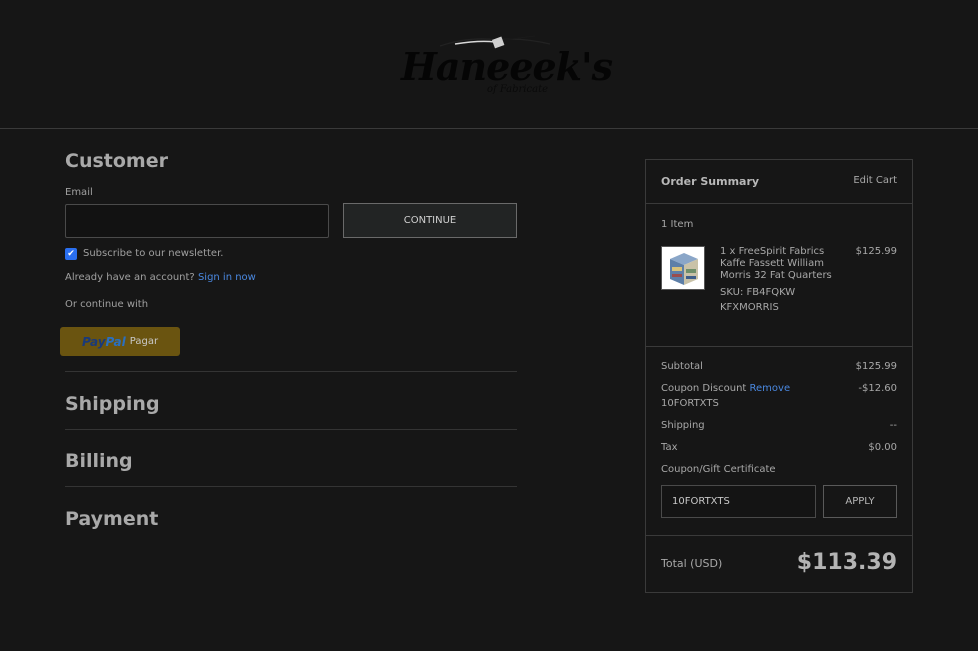  I want to click on item-name-line1: 1 x FreeSpirit Fabrics, so click(772, 251).